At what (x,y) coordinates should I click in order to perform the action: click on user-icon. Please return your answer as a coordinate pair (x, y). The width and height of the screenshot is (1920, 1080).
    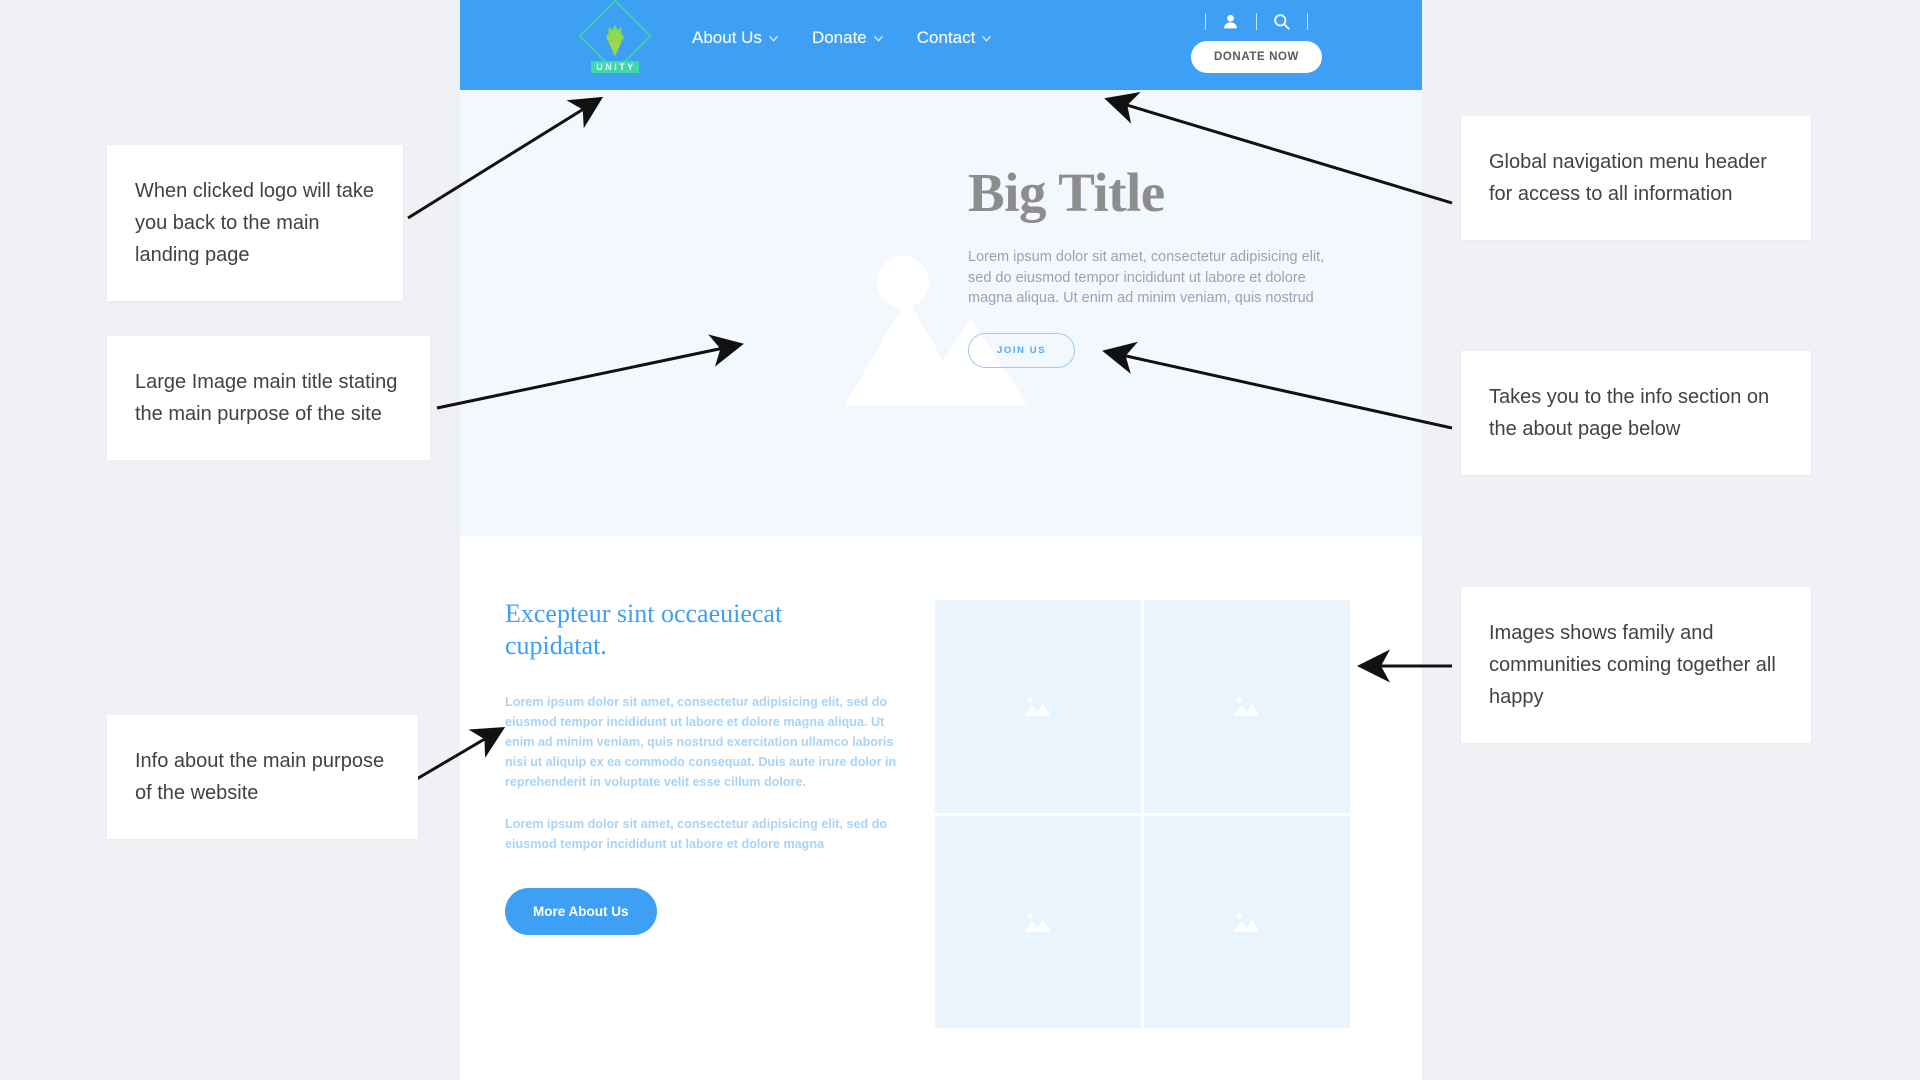
    Looking at the image, I should click on (1231, 21).